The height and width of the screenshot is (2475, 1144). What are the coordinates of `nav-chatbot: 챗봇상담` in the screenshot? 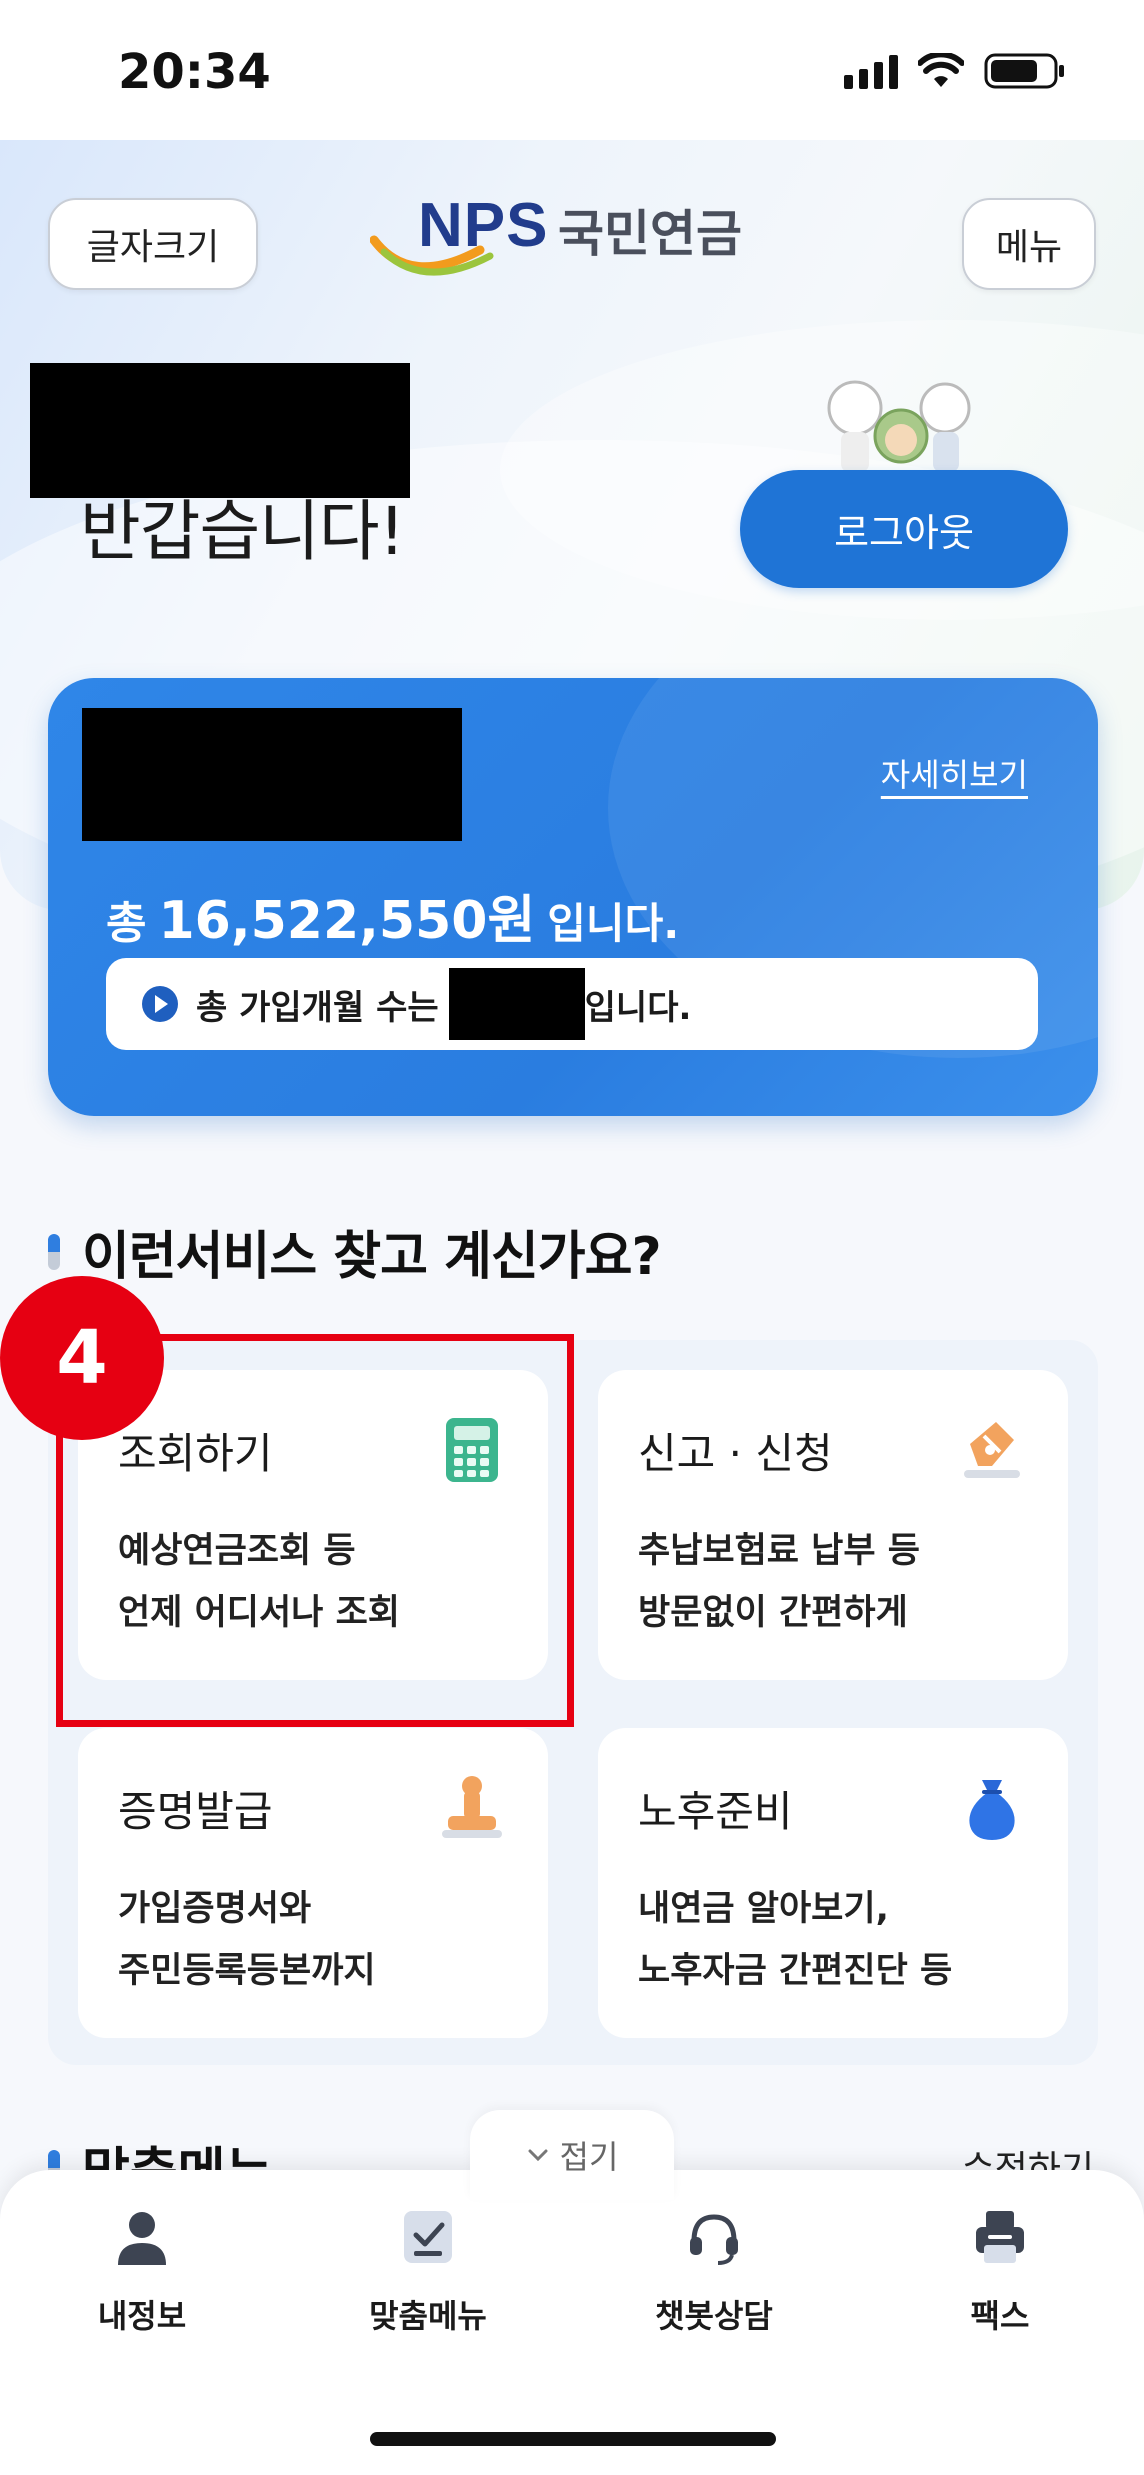 It's located at (714, 2280).